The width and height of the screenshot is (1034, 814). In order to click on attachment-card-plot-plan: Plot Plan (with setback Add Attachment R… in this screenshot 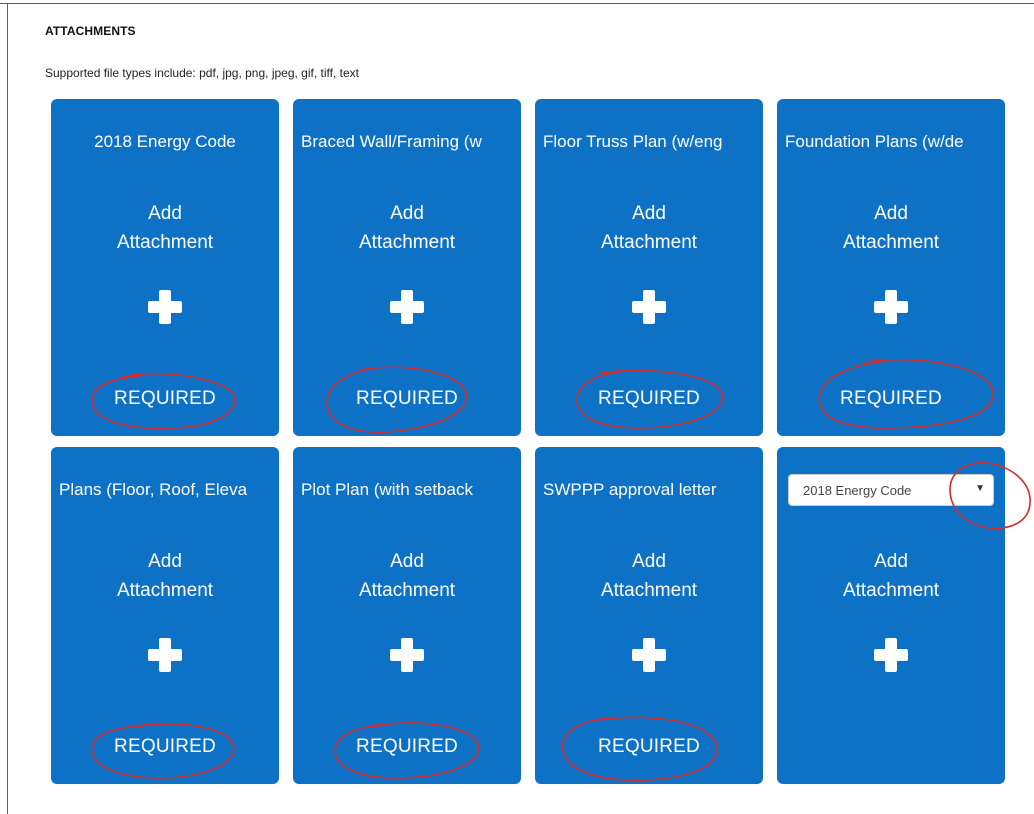, I will do `click(407, 615)`.